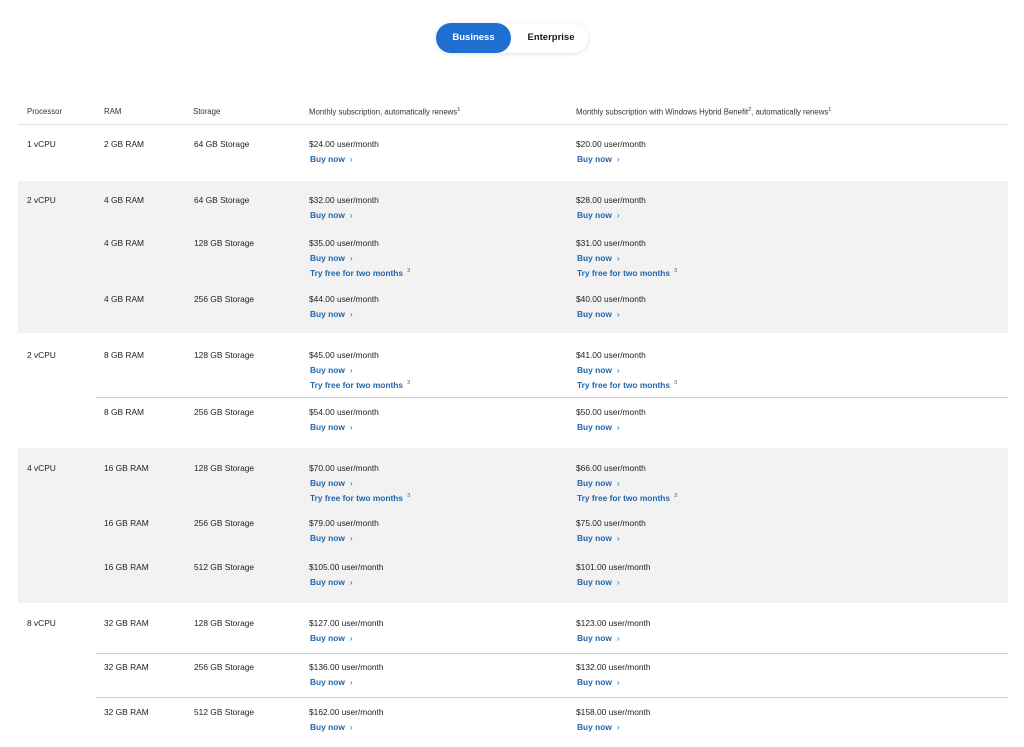 This screenshot has height=747, width=1024. What do you see at coordinates (613, 712) in the screenshot?
I see `hybrid-price-cell: $158.00 user/month` at bounding box center [613, 712].